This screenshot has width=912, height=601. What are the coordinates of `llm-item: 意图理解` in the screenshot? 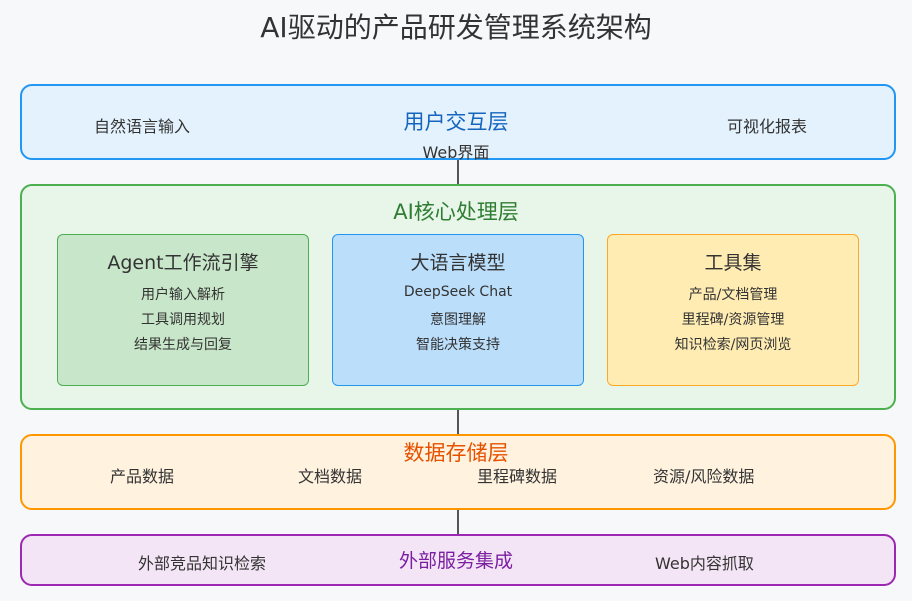 It's located at (458, 320).